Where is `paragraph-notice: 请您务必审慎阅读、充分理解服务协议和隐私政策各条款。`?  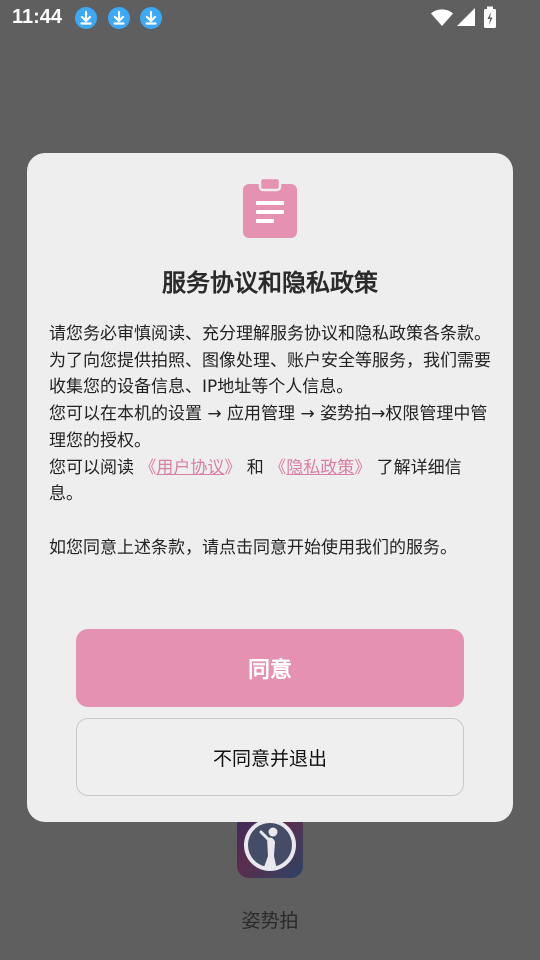 paragraph-notice: 请您务必审慎阅读、充分理解服务协议和隐私政策各条款。 is located at coordinates (270, 334).